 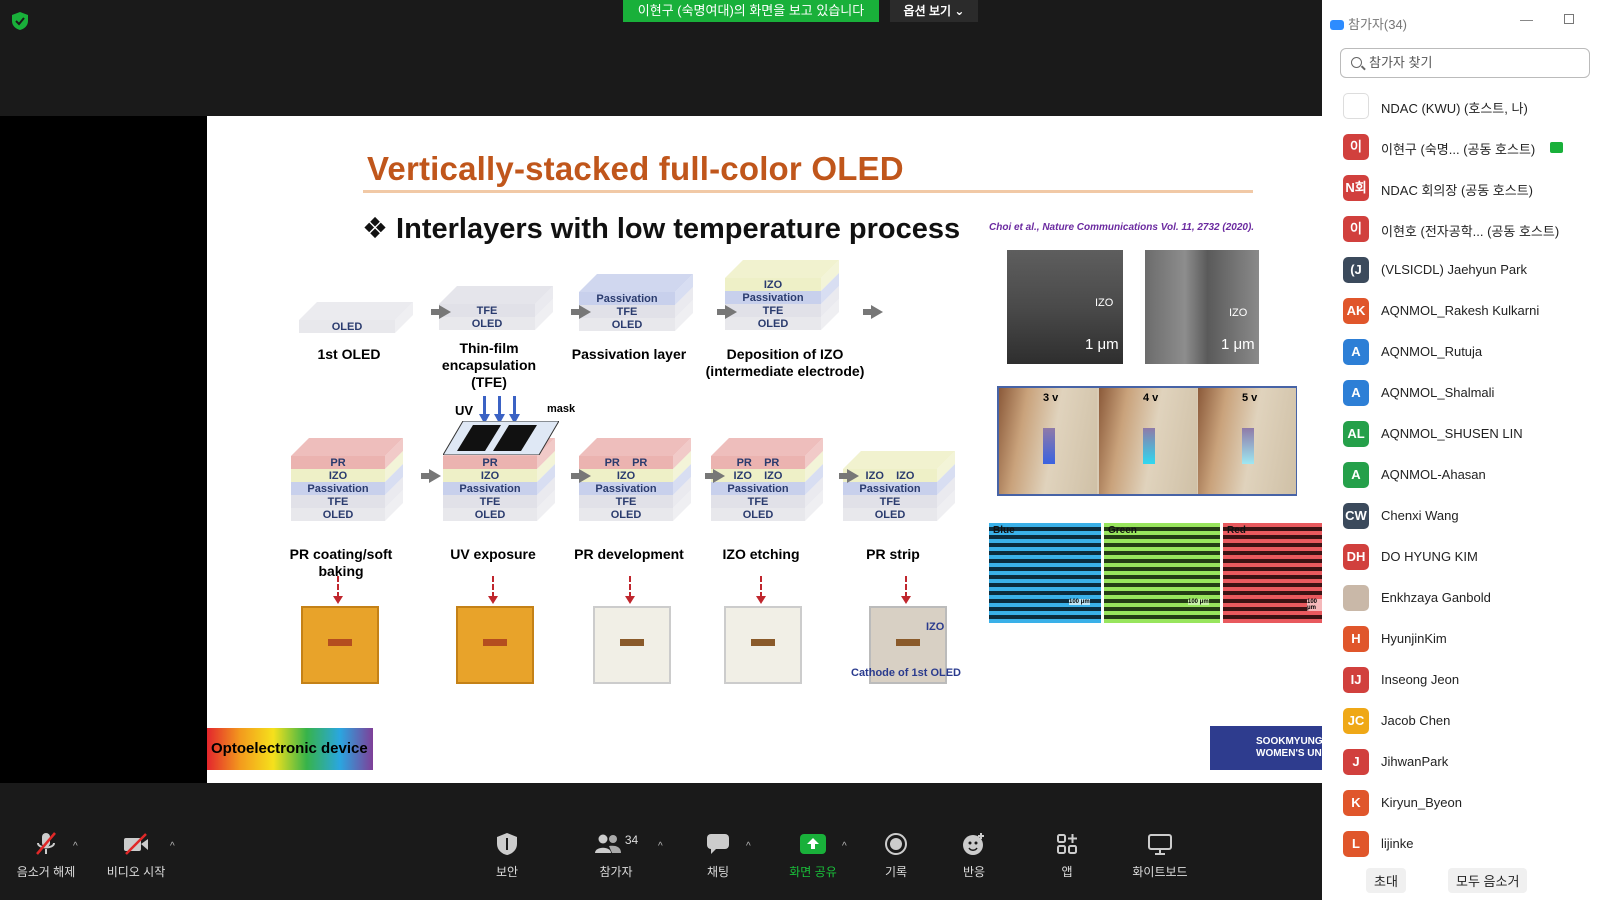 What do you see at coordinates (1461, 557) in the screenshot?
I see `participant-row: DH DO HYUNG KIM` at bounding box center [1461, 557].